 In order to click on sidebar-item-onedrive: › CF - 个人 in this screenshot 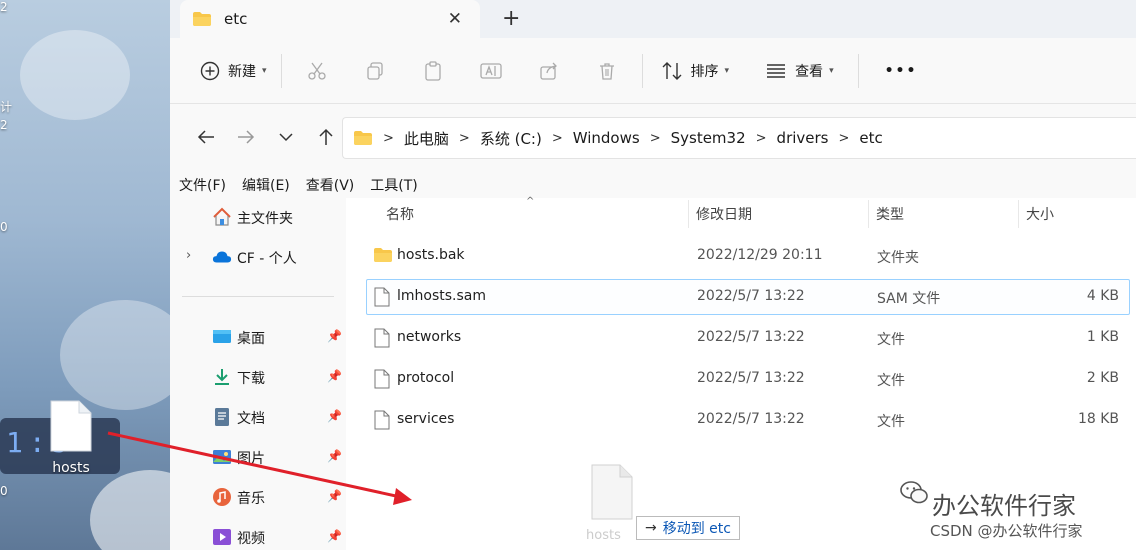, I will do `click(258, 257)`.